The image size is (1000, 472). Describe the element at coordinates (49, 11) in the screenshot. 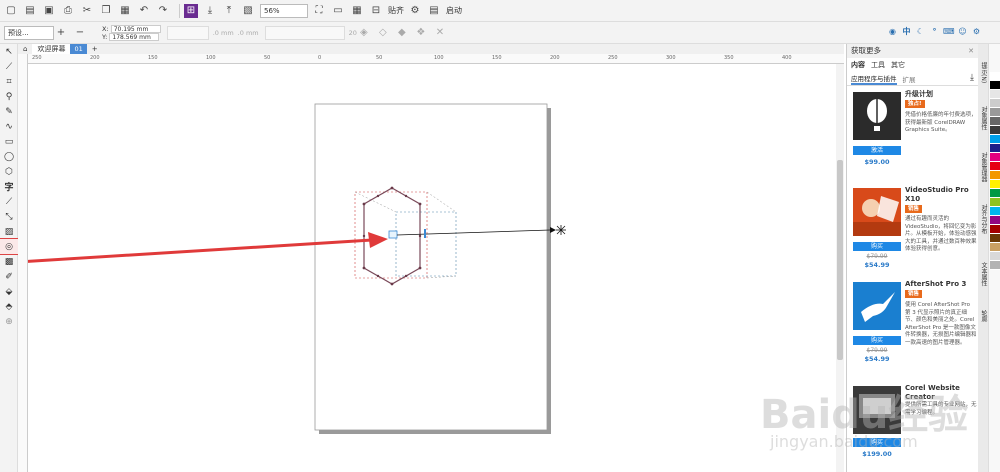

I see `save-icon: ▣` at that location.